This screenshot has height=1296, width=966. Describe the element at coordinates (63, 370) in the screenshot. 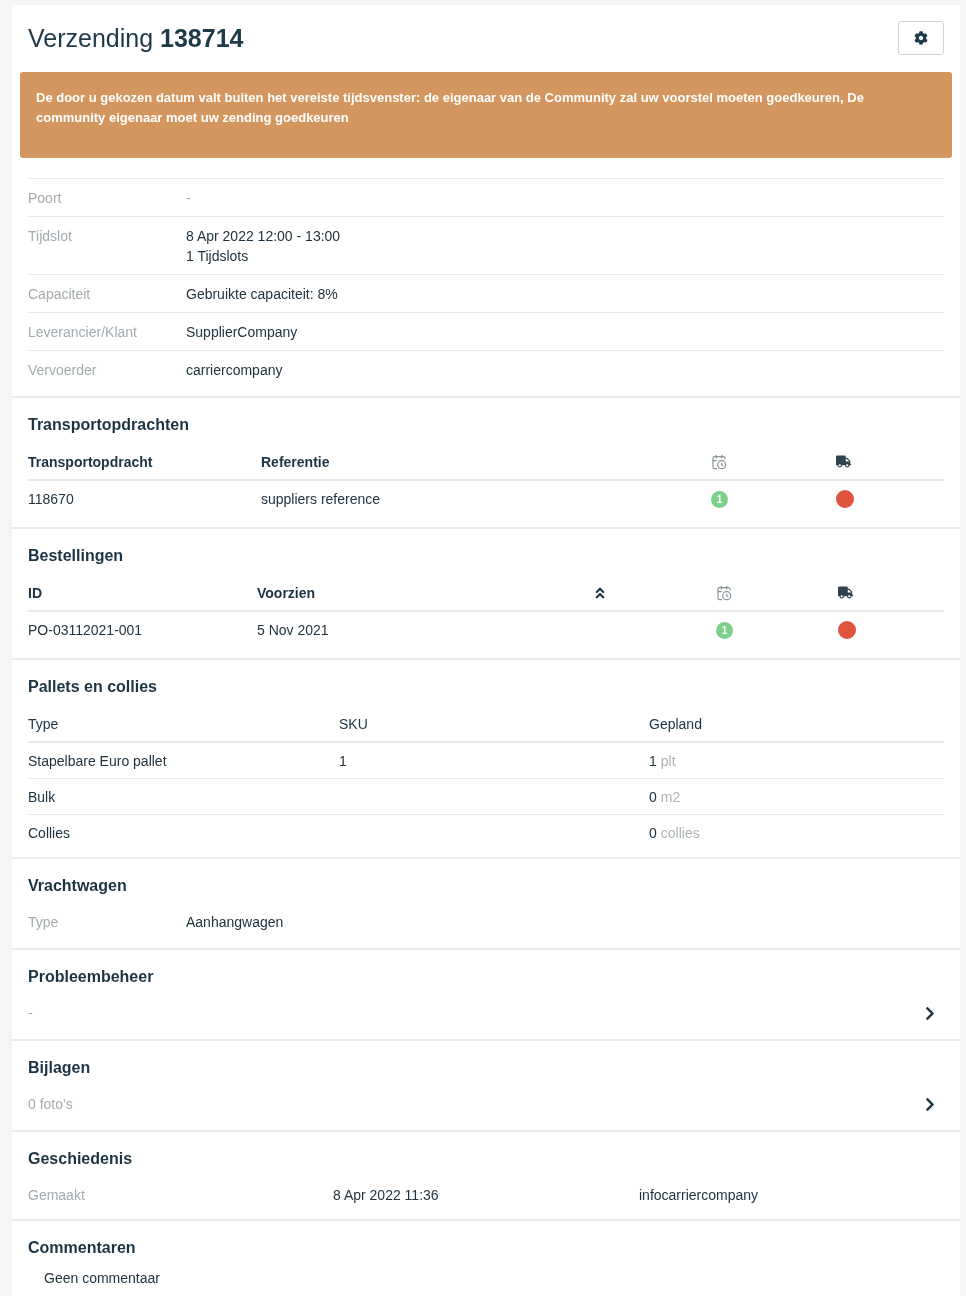

I see `detail-label: Vervoerder` at that location.